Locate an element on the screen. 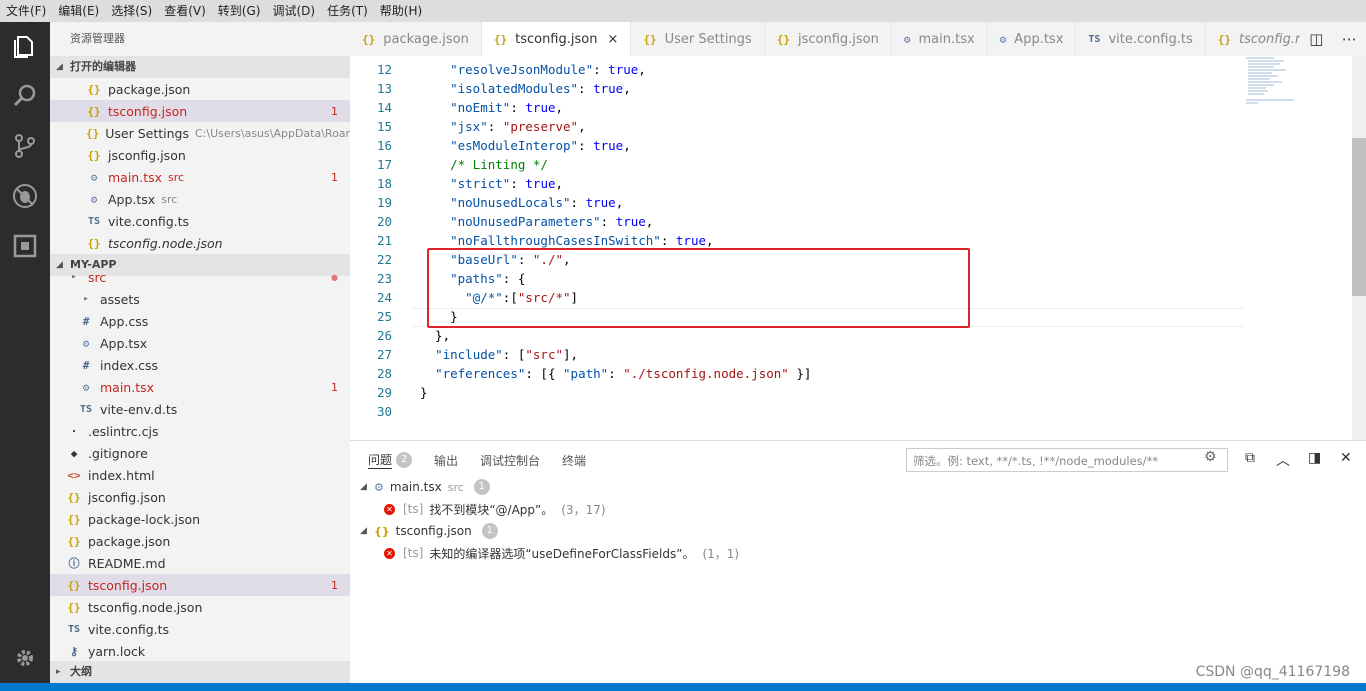 The width and height of the screenshot is (1366, 691). file-item: ◆ .gitignore is located at coordinates (200, 453).